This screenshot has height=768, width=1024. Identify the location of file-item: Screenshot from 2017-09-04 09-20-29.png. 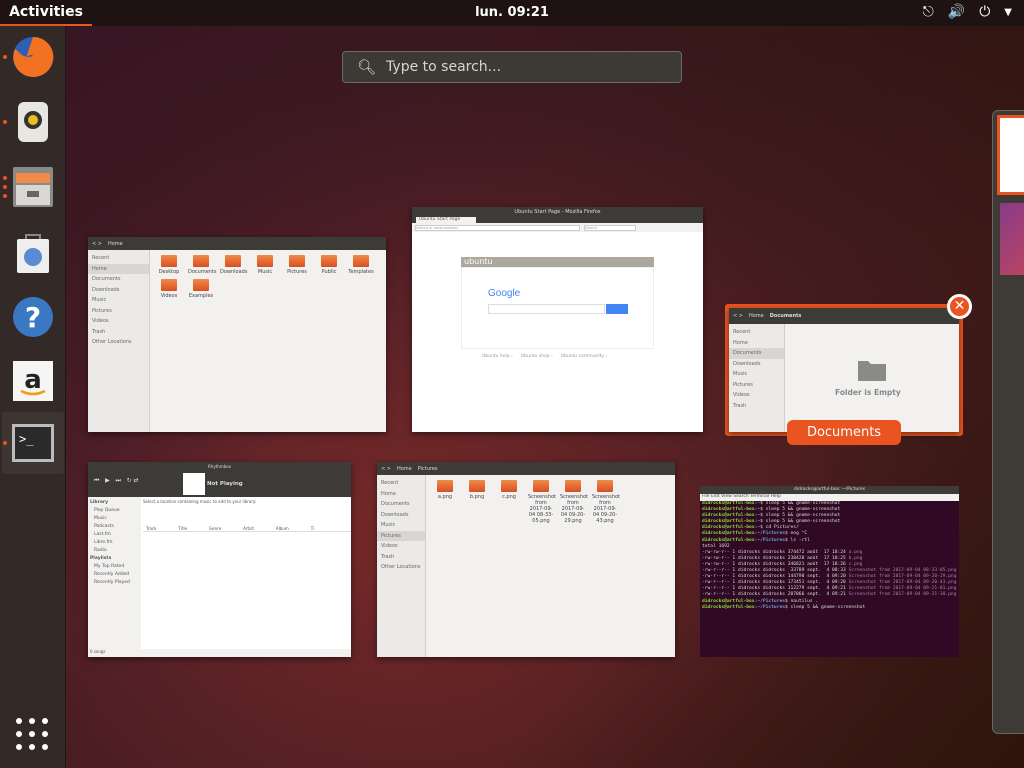
(574, 502).